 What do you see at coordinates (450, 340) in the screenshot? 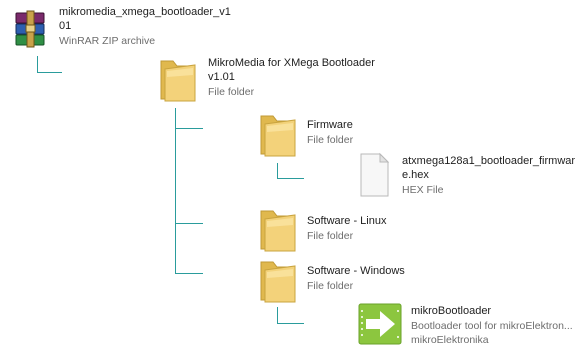
I see `app-mikrobootloader-company: mikroElektronika` at bounding box center [450, 340].